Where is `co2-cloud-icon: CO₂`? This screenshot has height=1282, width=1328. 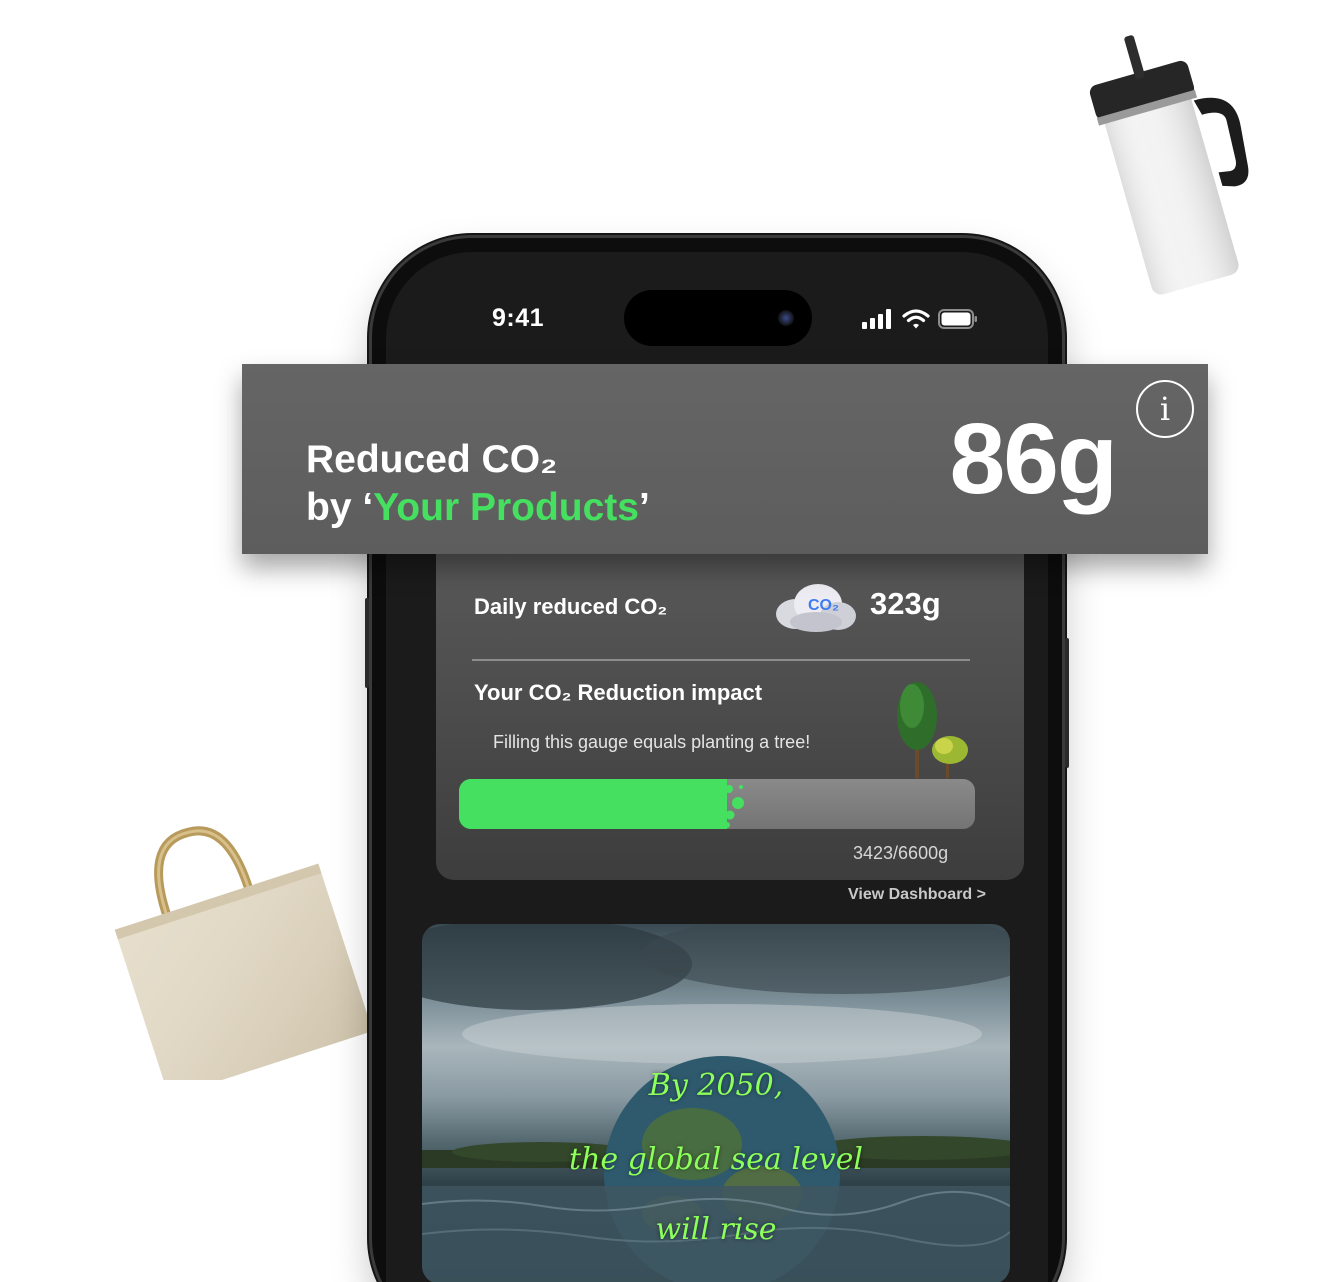 co2-cloud-icon: CO₂ is located at coordinates (816, 608).